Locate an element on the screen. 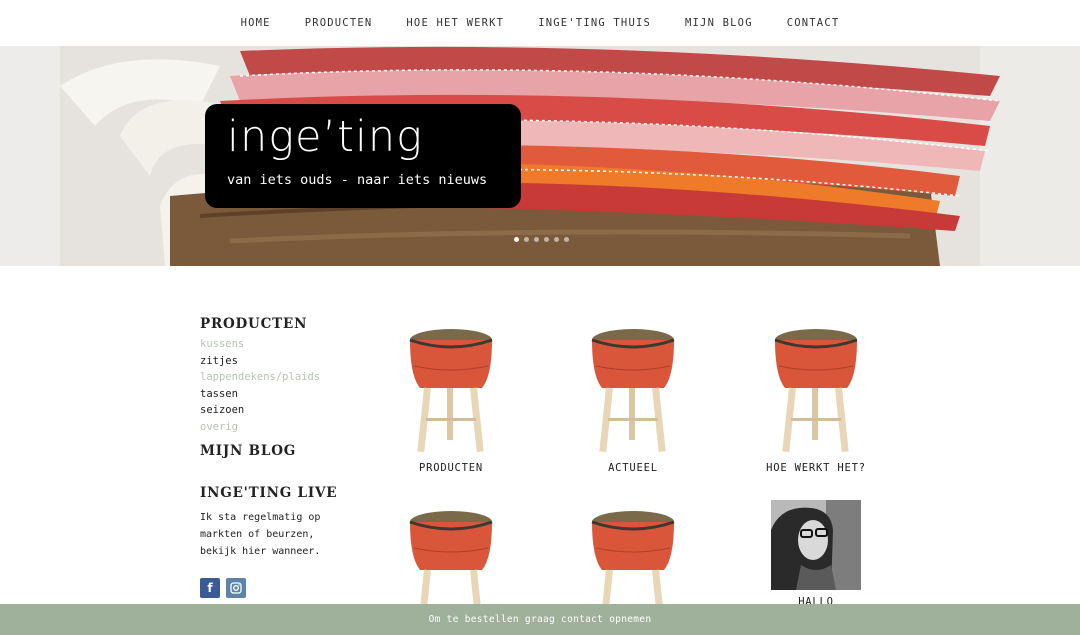  category-link-lappendekens: lappendekens/plaids is located at coordinates (280, 377).